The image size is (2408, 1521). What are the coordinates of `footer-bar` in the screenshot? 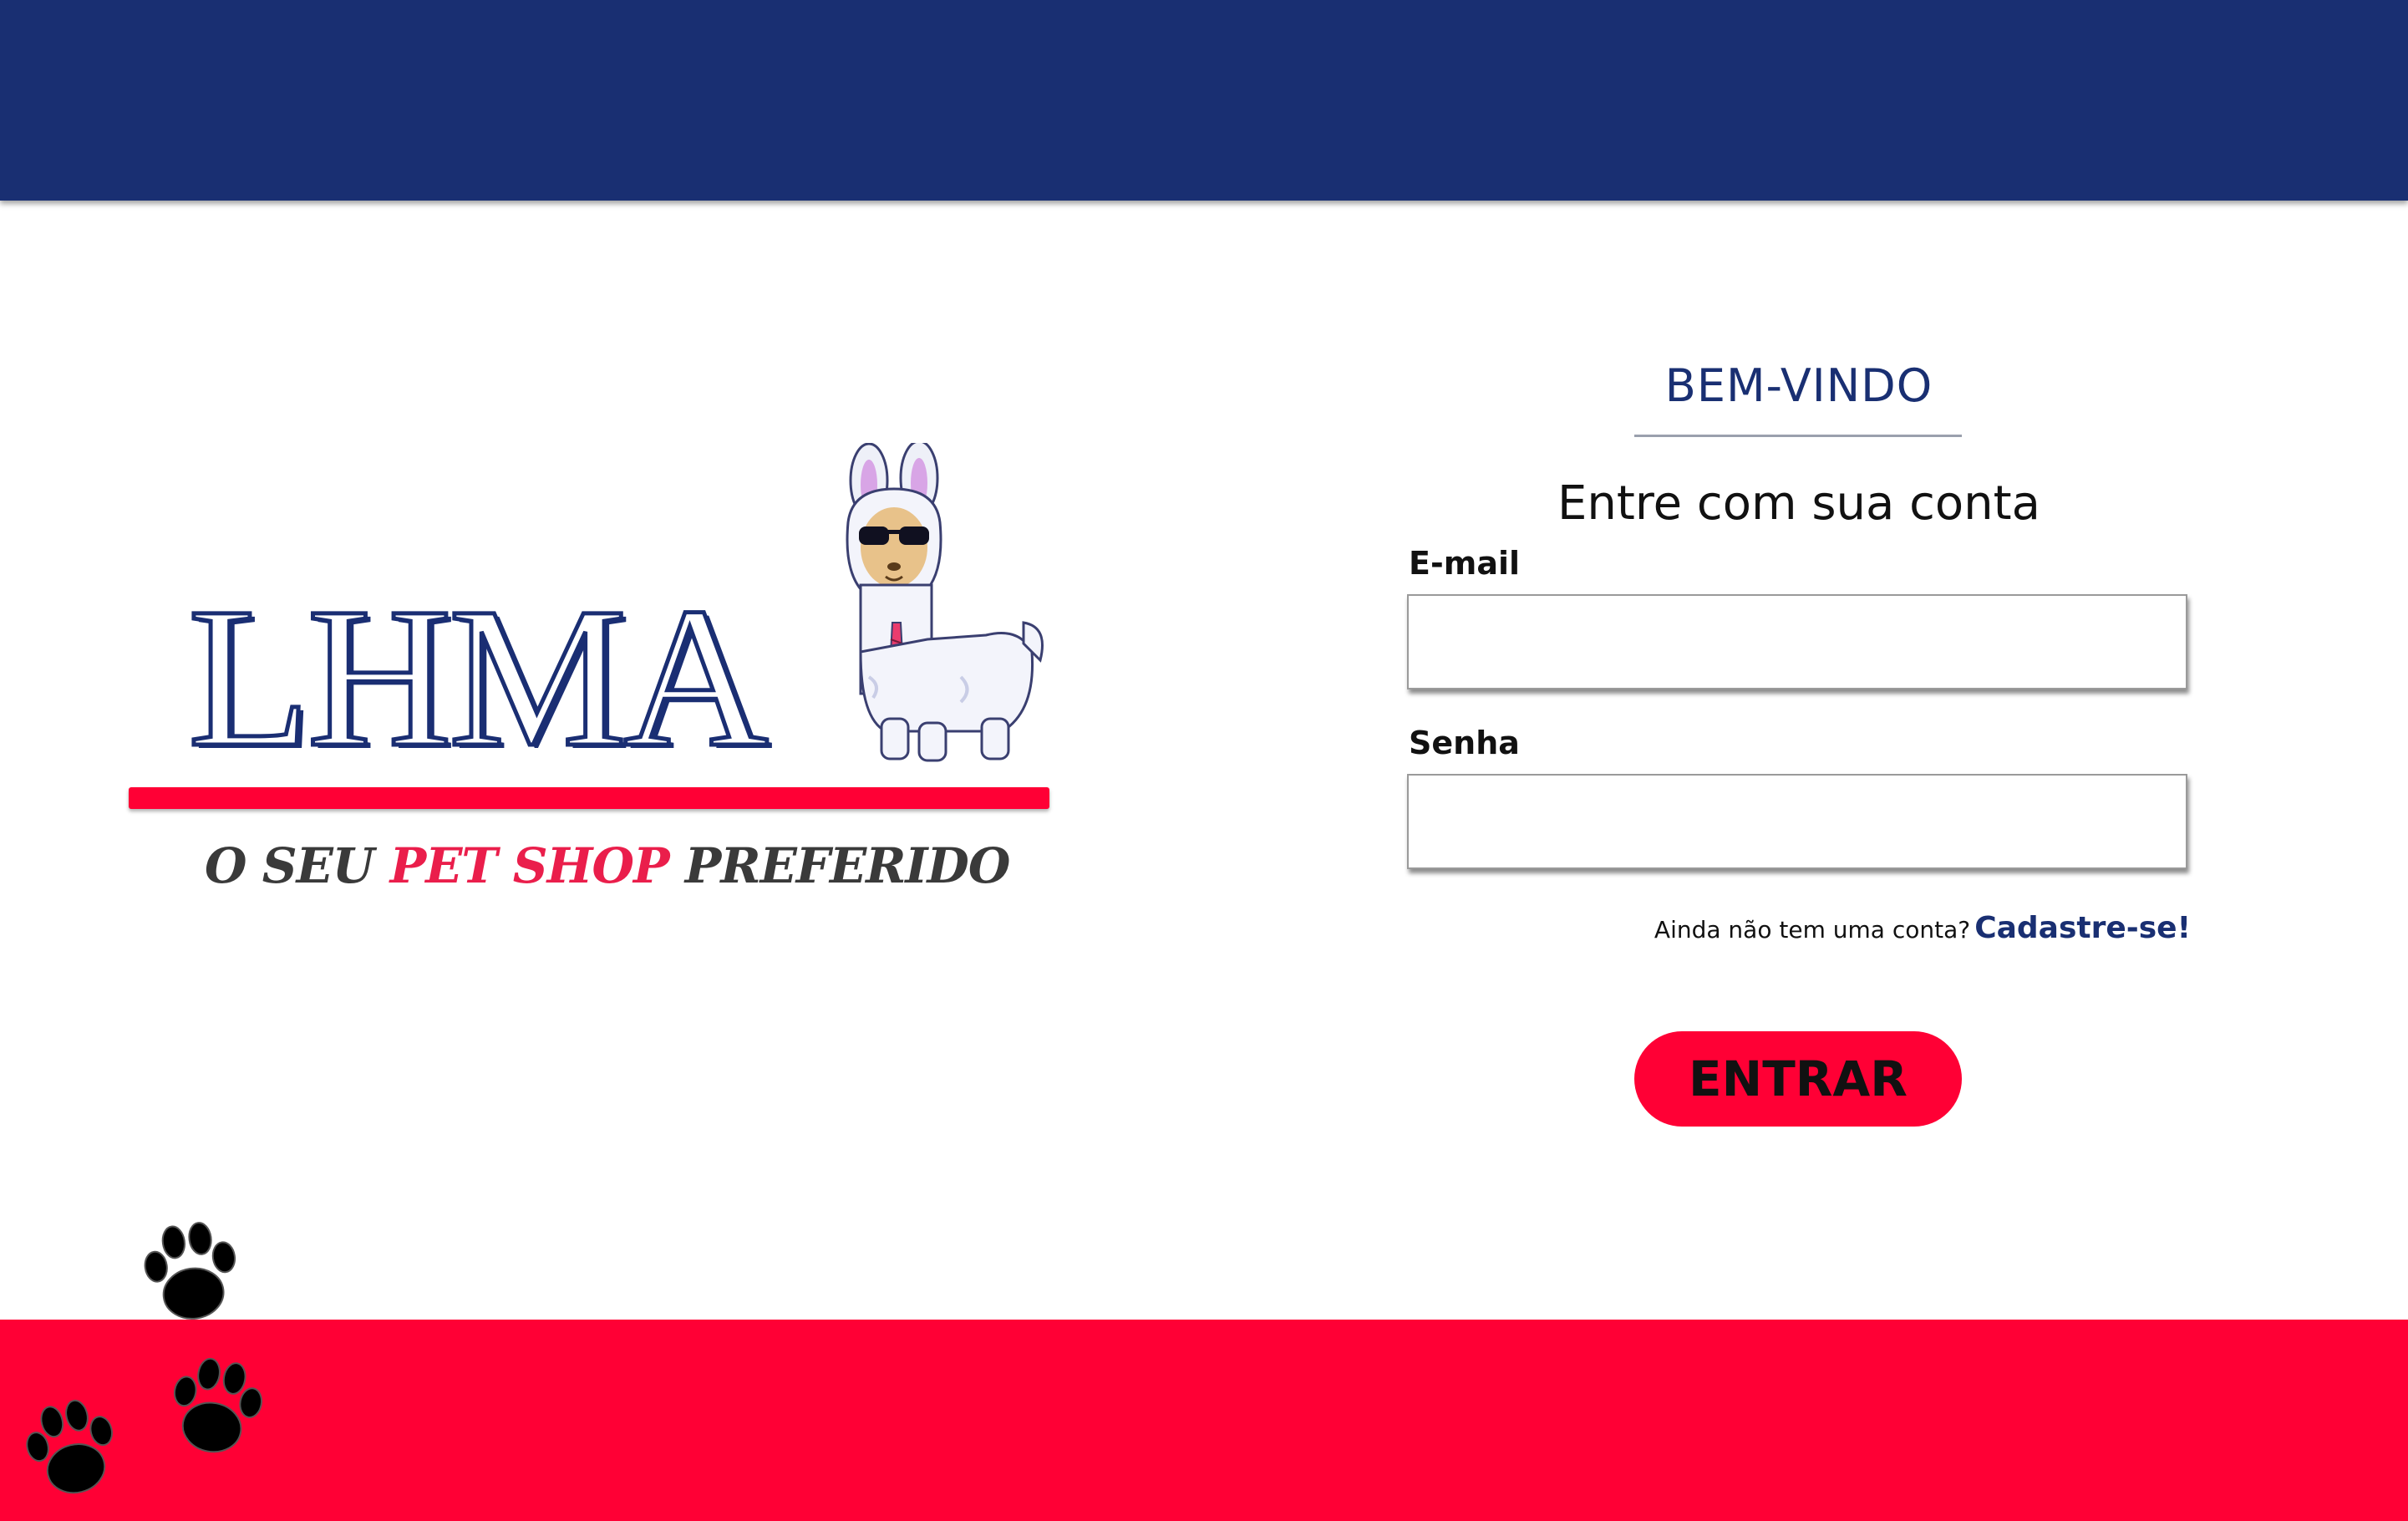 It's located at (1204, 1420).